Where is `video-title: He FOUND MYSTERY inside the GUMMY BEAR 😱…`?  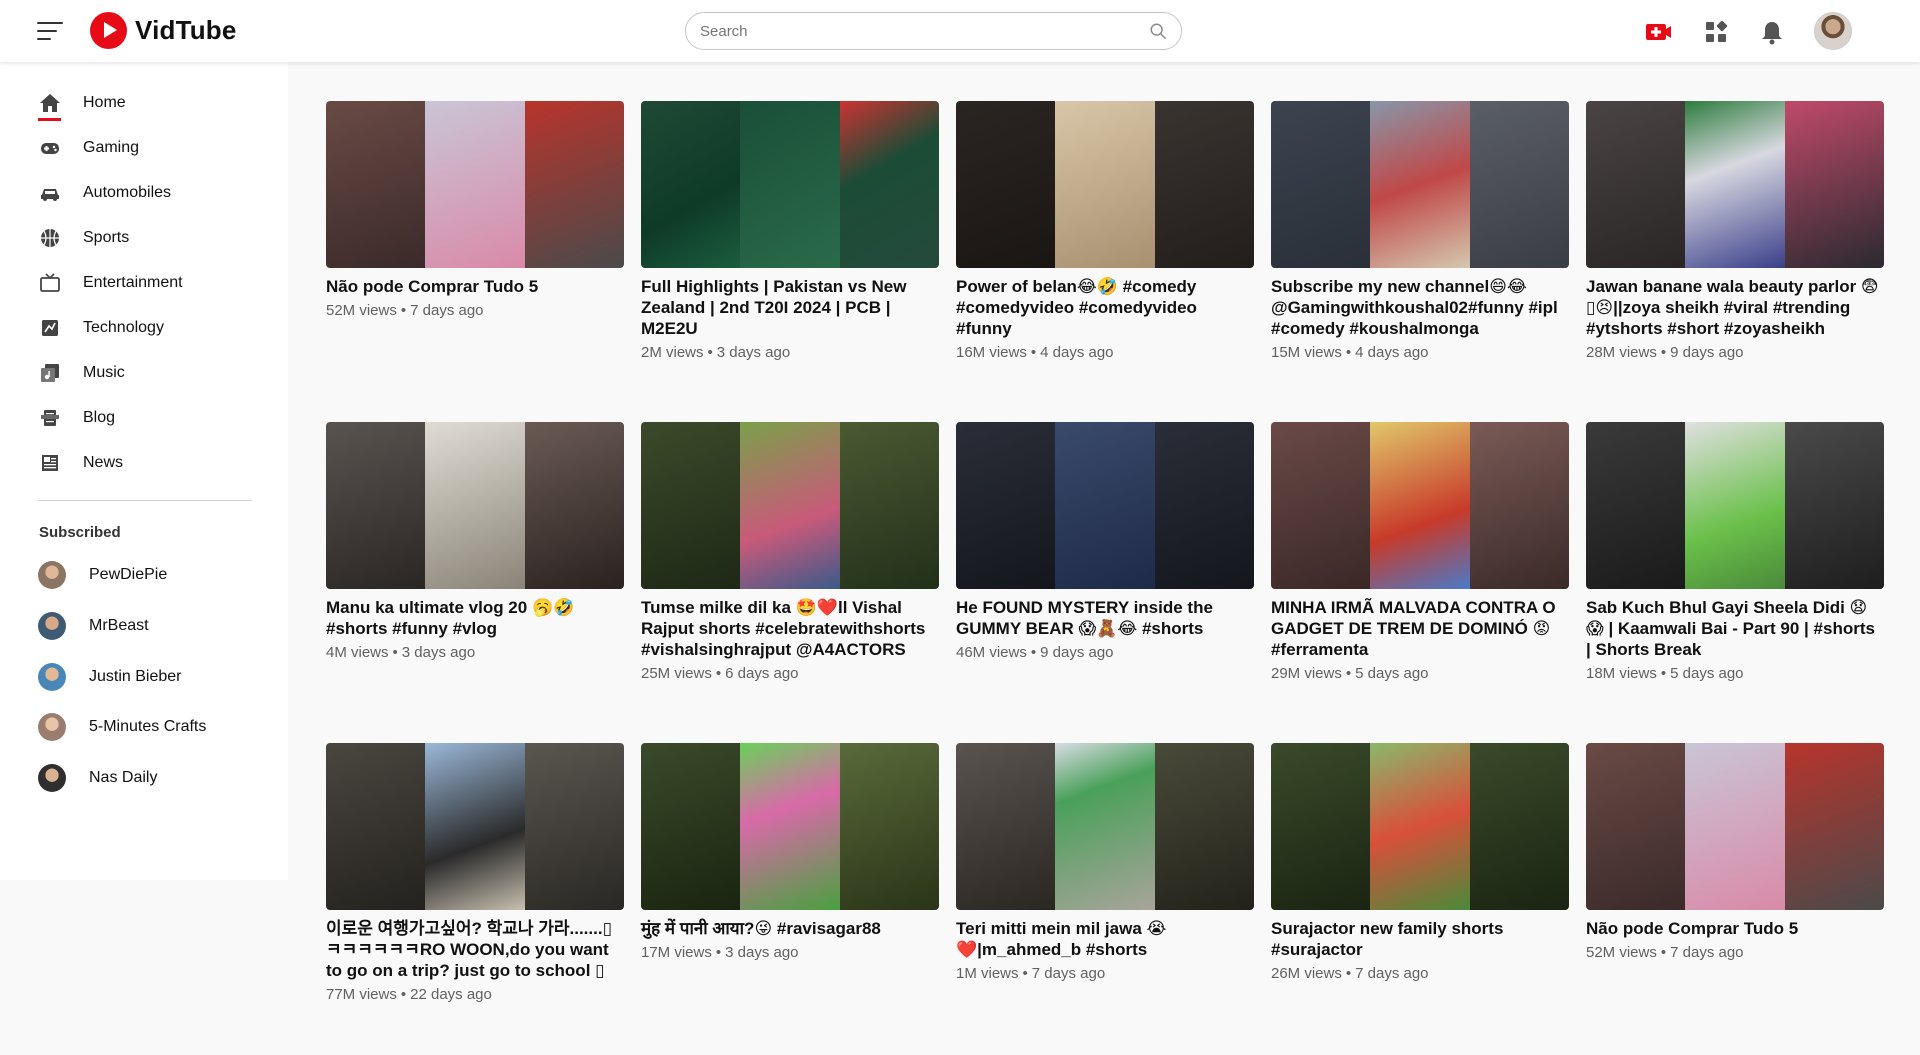
video-title: He FOUND MYSTERY inside the GUMMY BEAR 😱… is located at coordinates (1105, 618).